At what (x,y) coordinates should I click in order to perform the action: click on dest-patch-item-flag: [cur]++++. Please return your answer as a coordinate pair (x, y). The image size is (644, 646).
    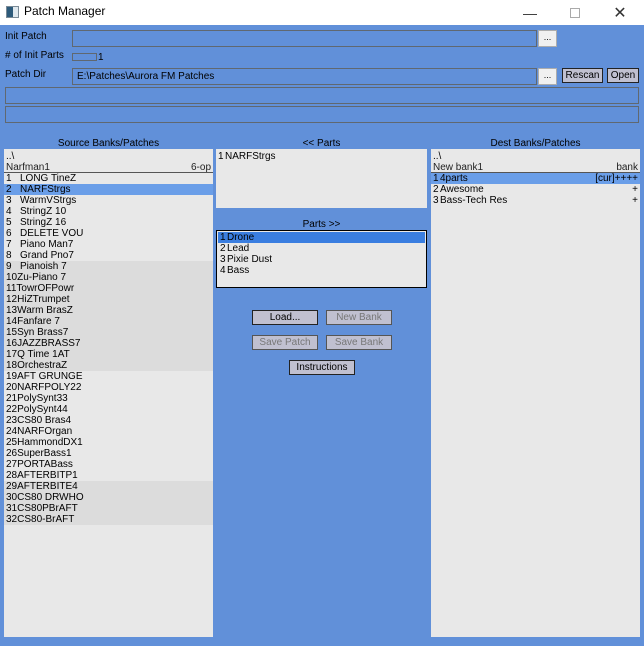
    Looking at the image, I should click on (616, 178).